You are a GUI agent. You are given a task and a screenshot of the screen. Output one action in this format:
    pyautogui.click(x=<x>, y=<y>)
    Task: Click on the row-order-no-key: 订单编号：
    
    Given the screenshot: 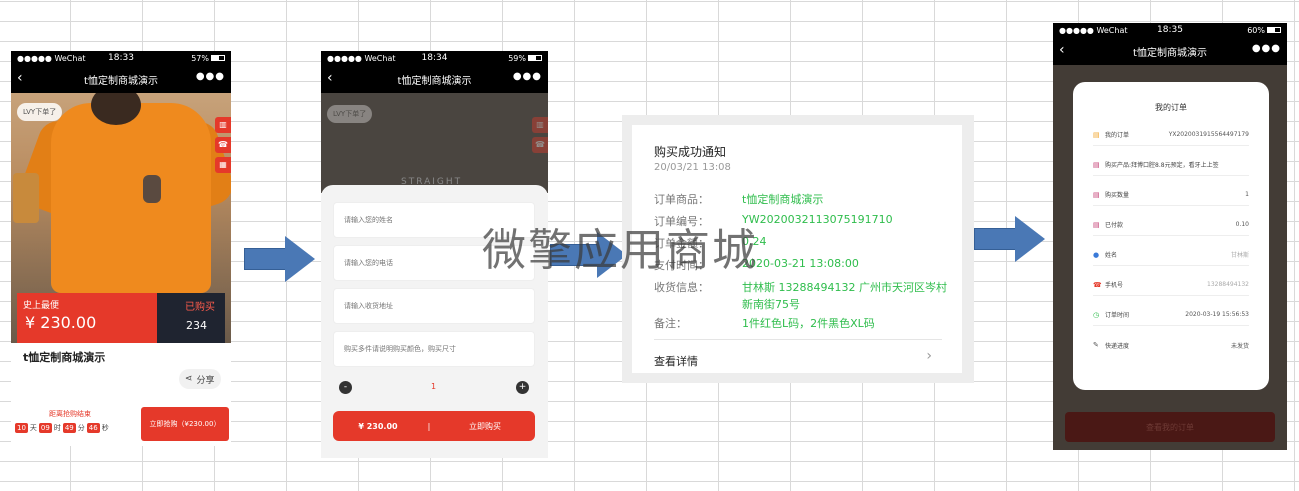 What is the action you would take?
    pyautogui.click(x=681, y=221)
    